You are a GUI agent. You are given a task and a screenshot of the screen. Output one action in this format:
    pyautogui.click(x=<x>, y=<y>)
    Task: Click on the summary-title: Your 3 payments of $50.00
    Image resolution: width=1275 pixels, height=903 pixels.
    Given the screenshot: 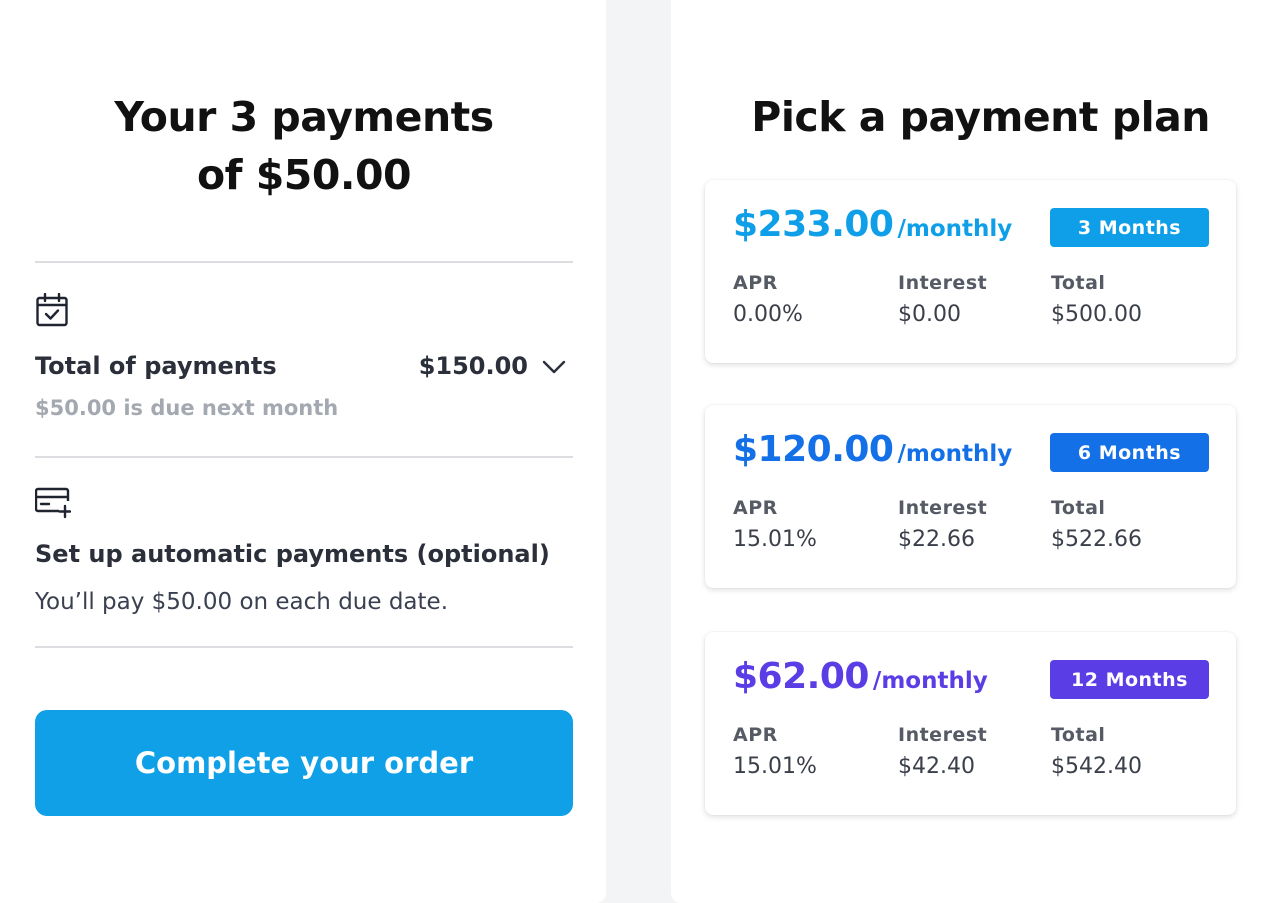 What is the action you would take?
    pyautogui.click(x=304, y=146)
    